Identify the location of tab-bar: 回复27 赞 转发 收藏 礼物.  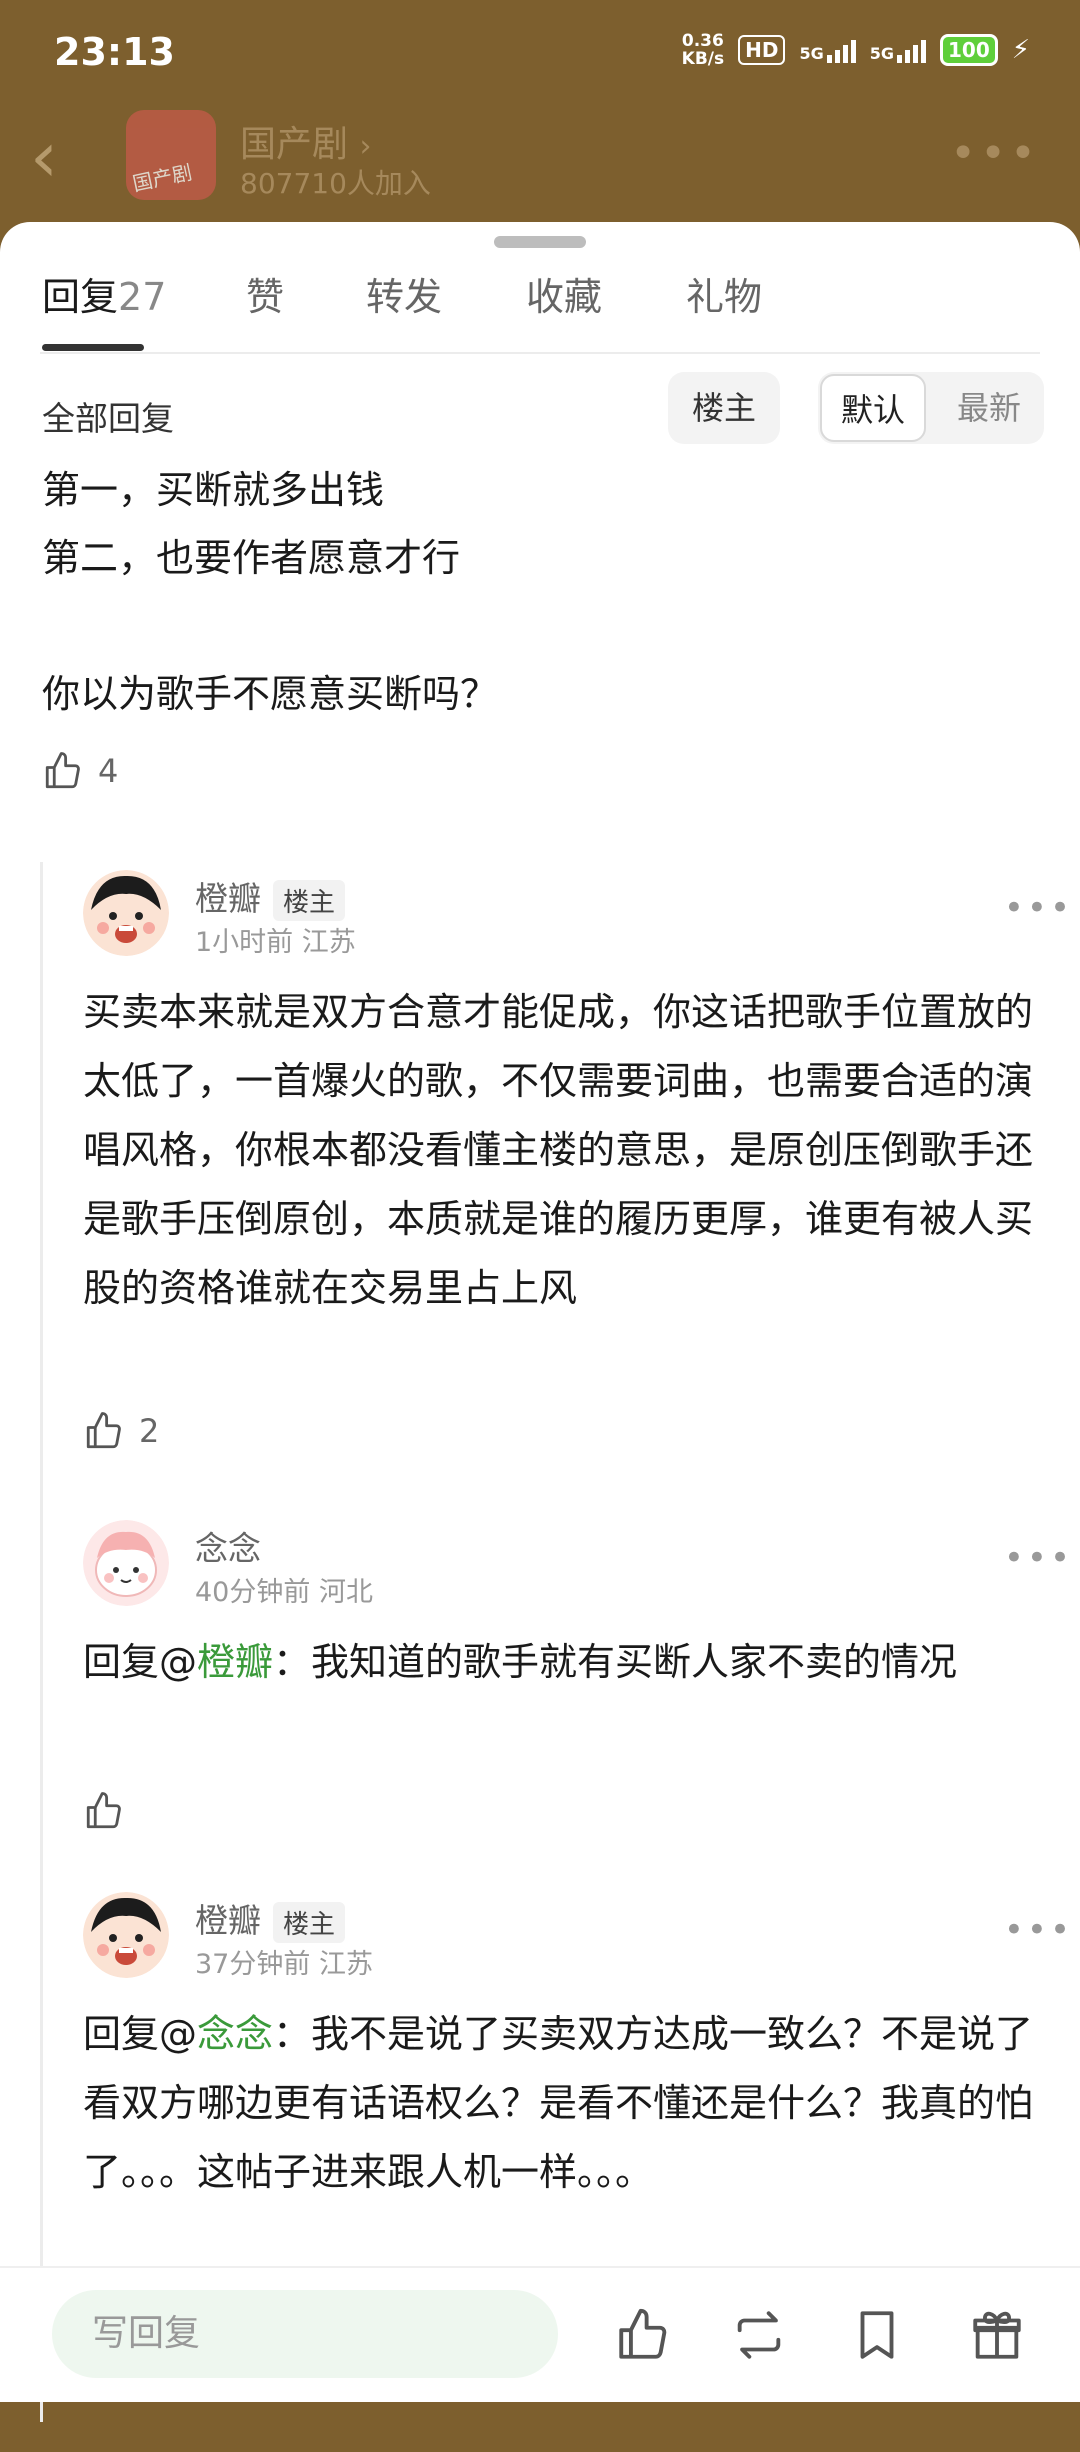
(540, 310).